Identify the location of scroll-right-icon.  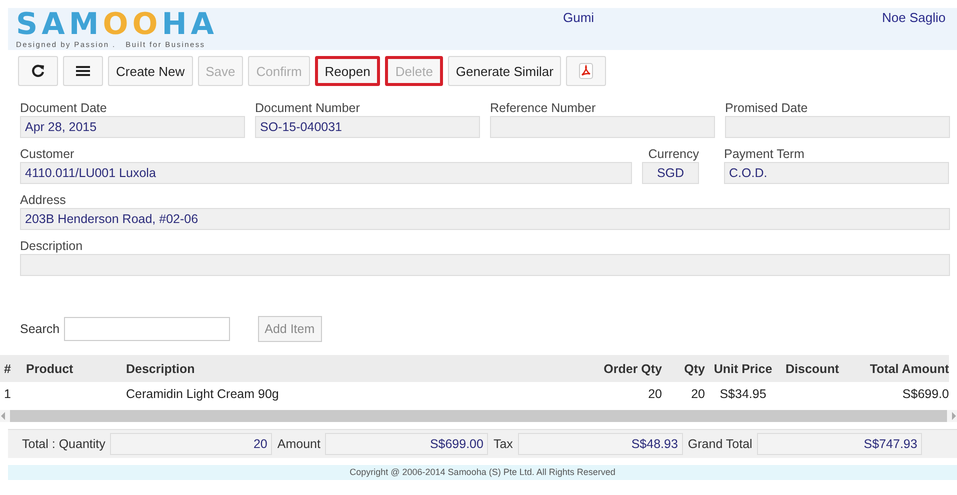
(954, 416).